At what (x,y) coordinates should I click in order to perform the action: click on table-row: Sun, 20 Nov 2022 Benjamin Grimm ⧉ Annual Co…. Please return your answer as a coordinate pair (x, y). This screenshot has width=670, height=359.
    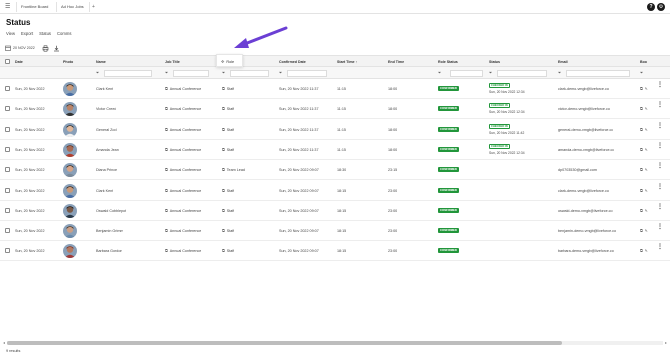
    Looking at the image, I should click on (335, 231).